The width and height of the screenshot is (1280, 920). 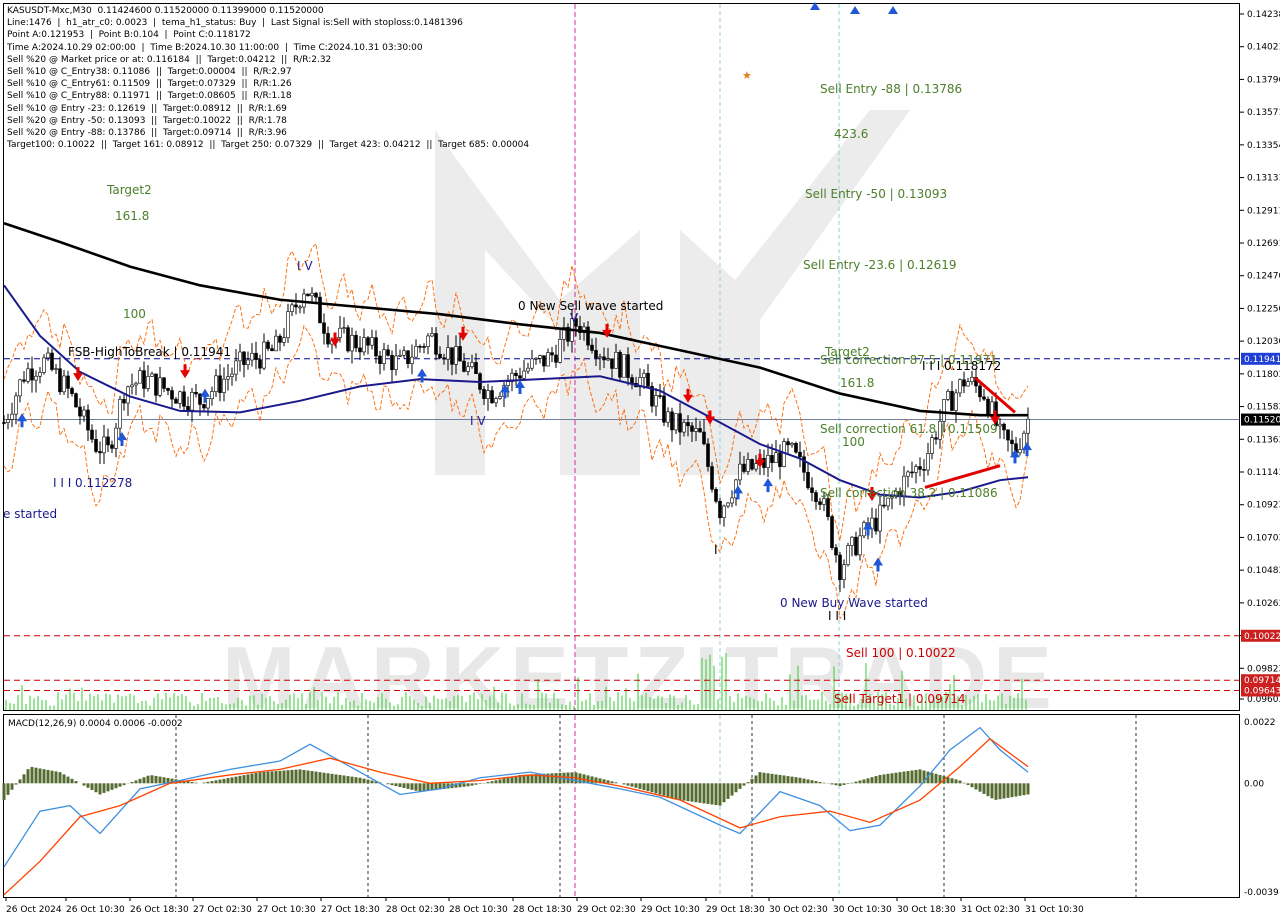 What do you see at coordinates (1263, 342) in the screenshot?
I see `y-tick-label: 0.12030` at bounding box center [1263, 342].